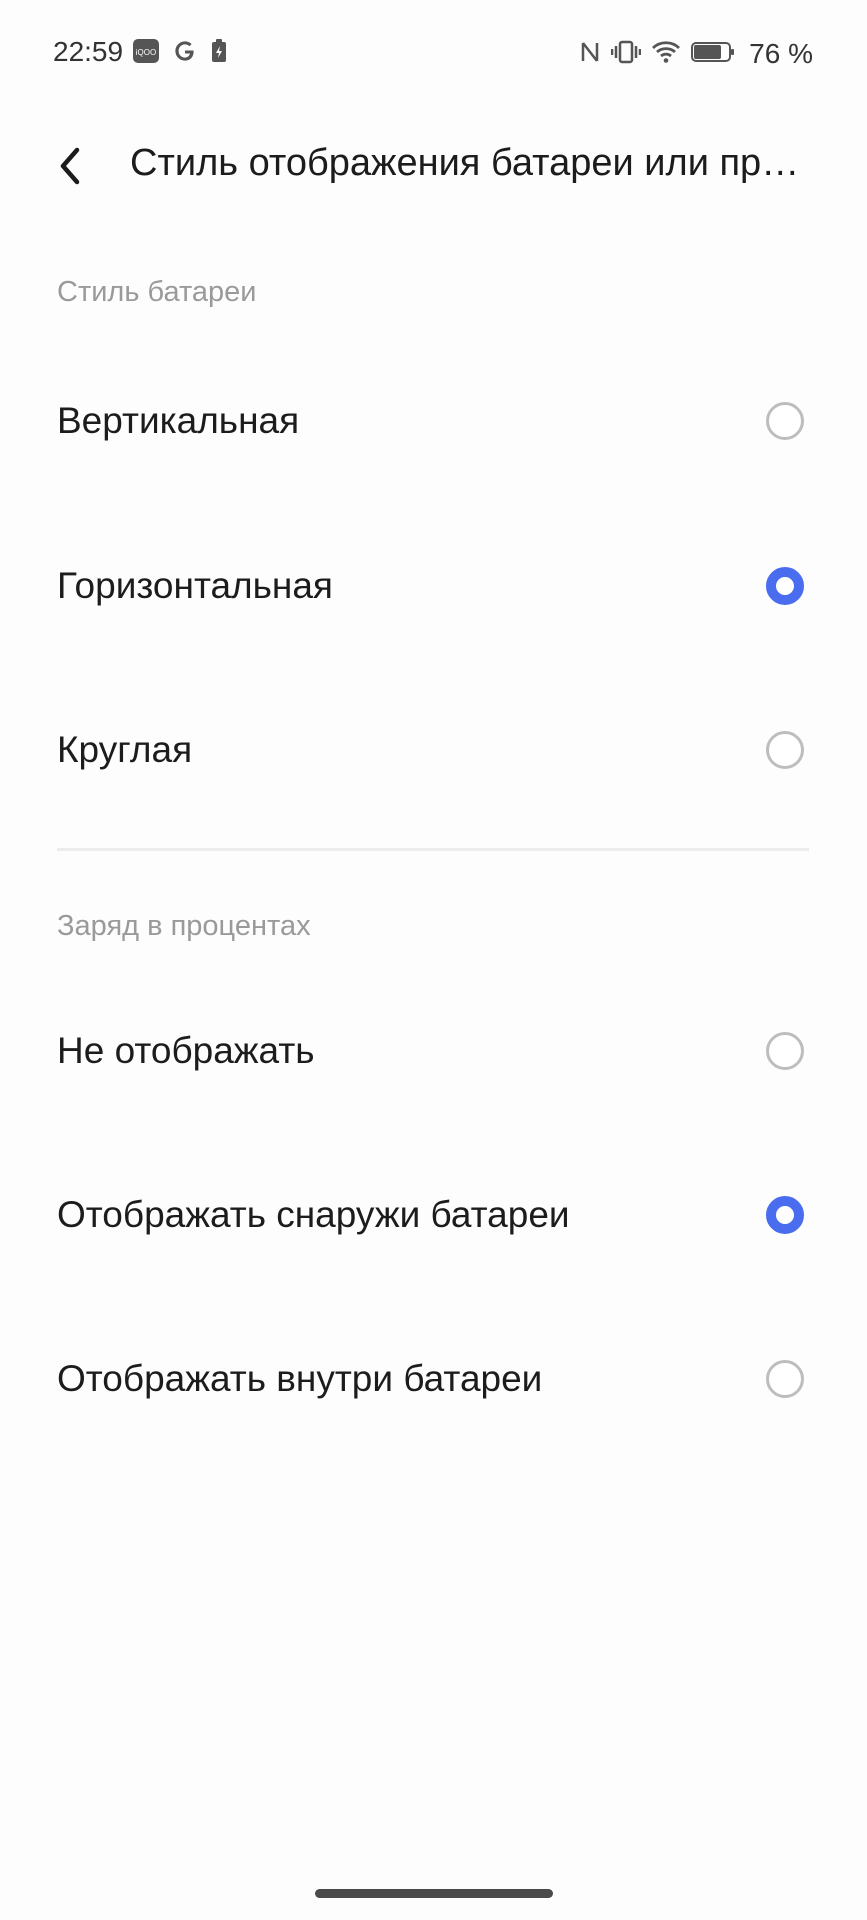 This screenshot has width=867, height=1920. Describe the element at coordinates (185, 53) in the screenshot. I see `google-icon` at that location.